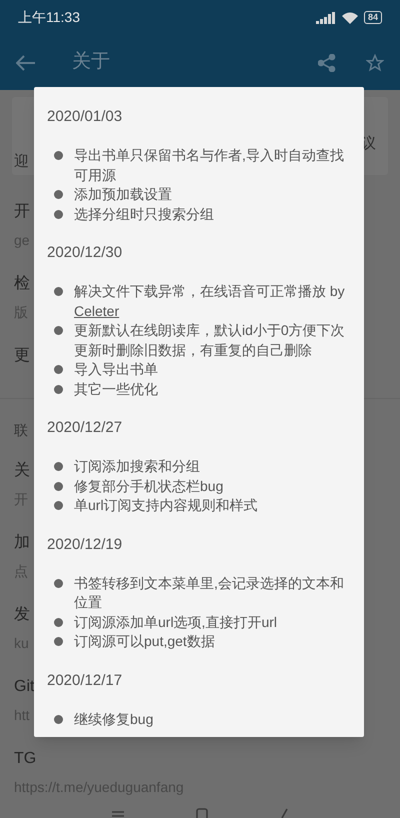 The height and width of the screenshot is (818, 400). I want to click on signal-icon, so click(326, 18).